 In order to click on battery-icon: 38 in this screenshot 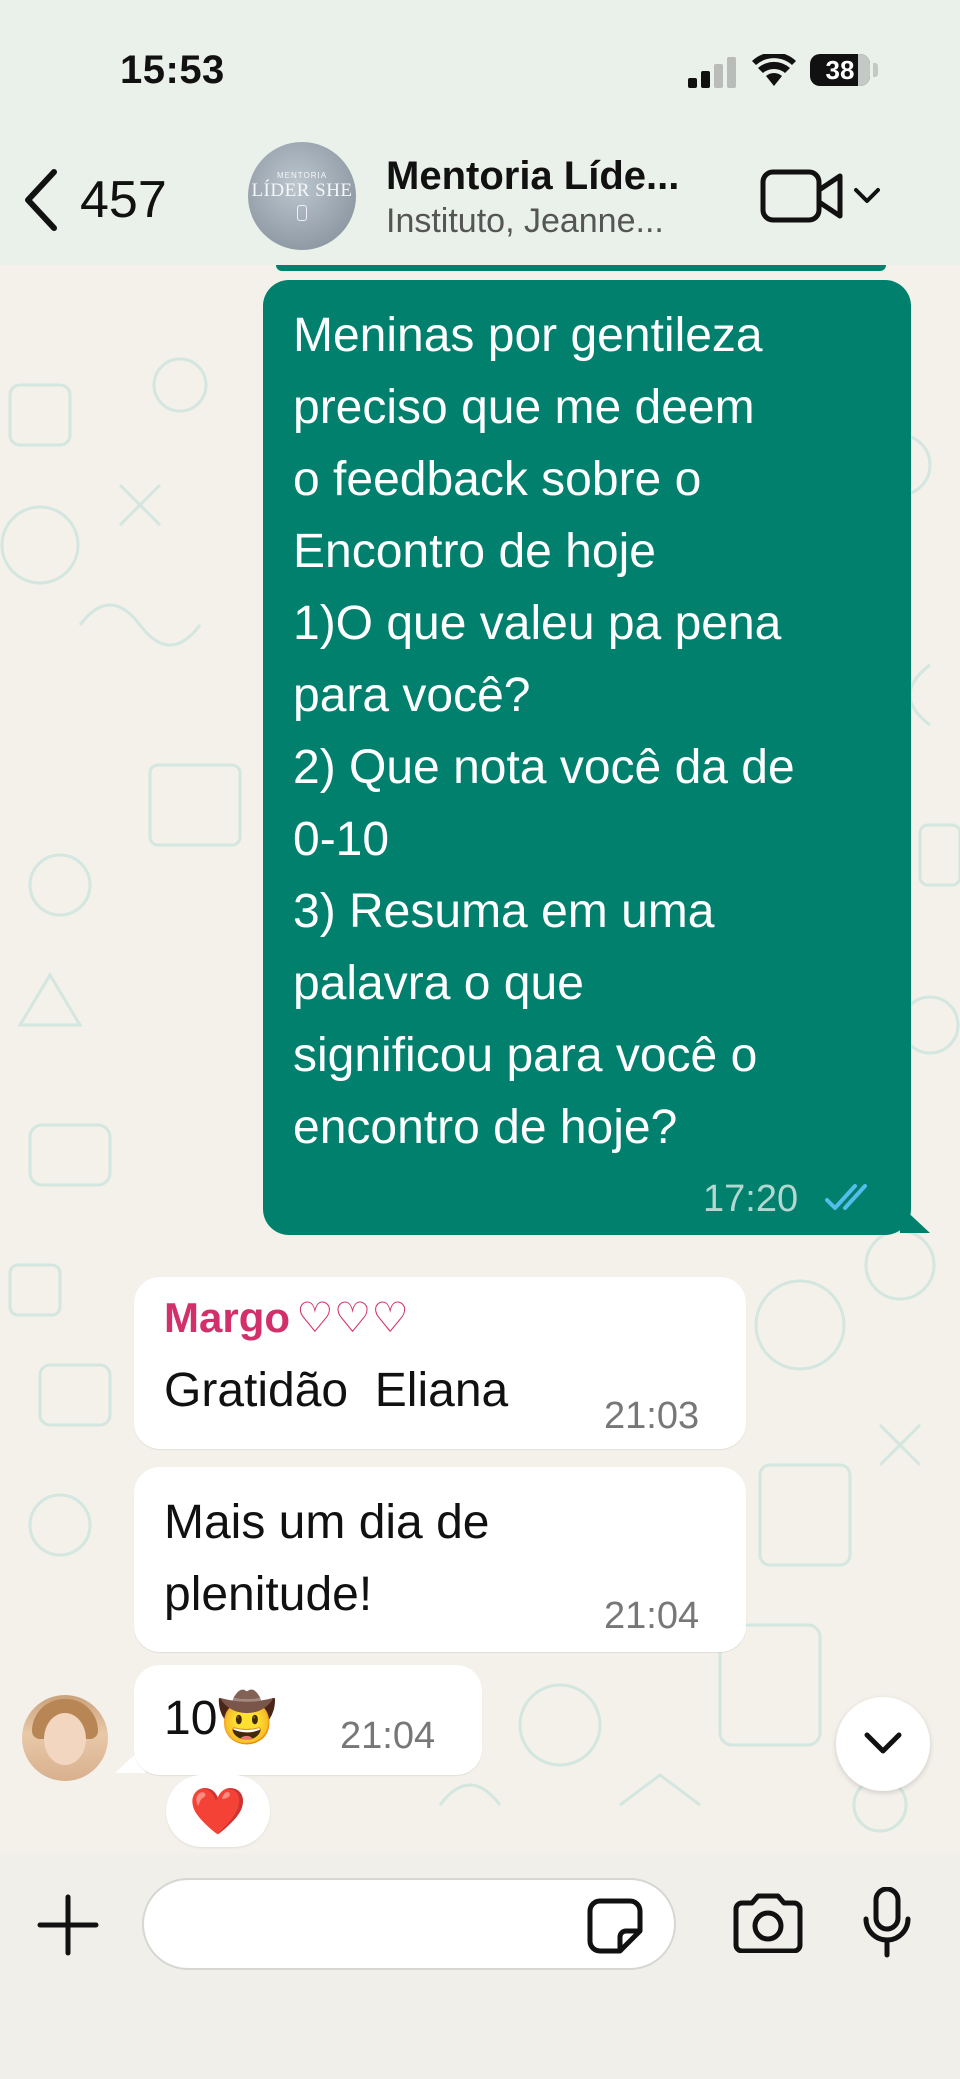, I will do `click(840, 70)`.